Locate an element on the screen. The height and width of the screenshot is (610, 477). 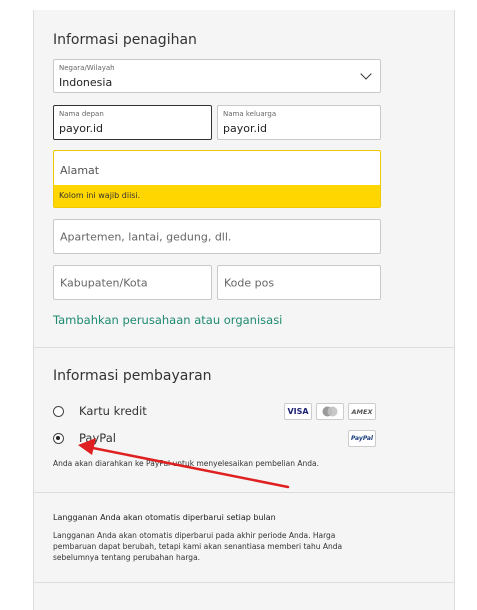
annotation-arrow-icon is located at coordinates (184, 463).